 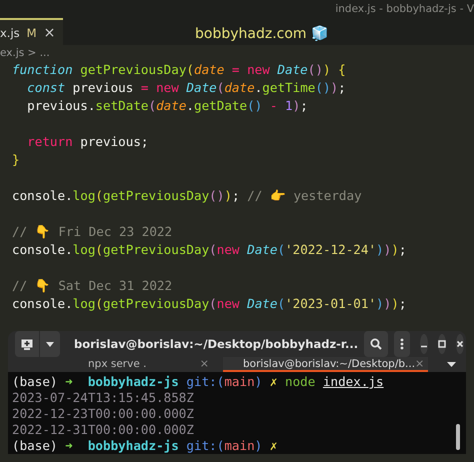 I want to click on code-line: previous.setDate(date.getDate() - 1);, so click(x=167, y=106).